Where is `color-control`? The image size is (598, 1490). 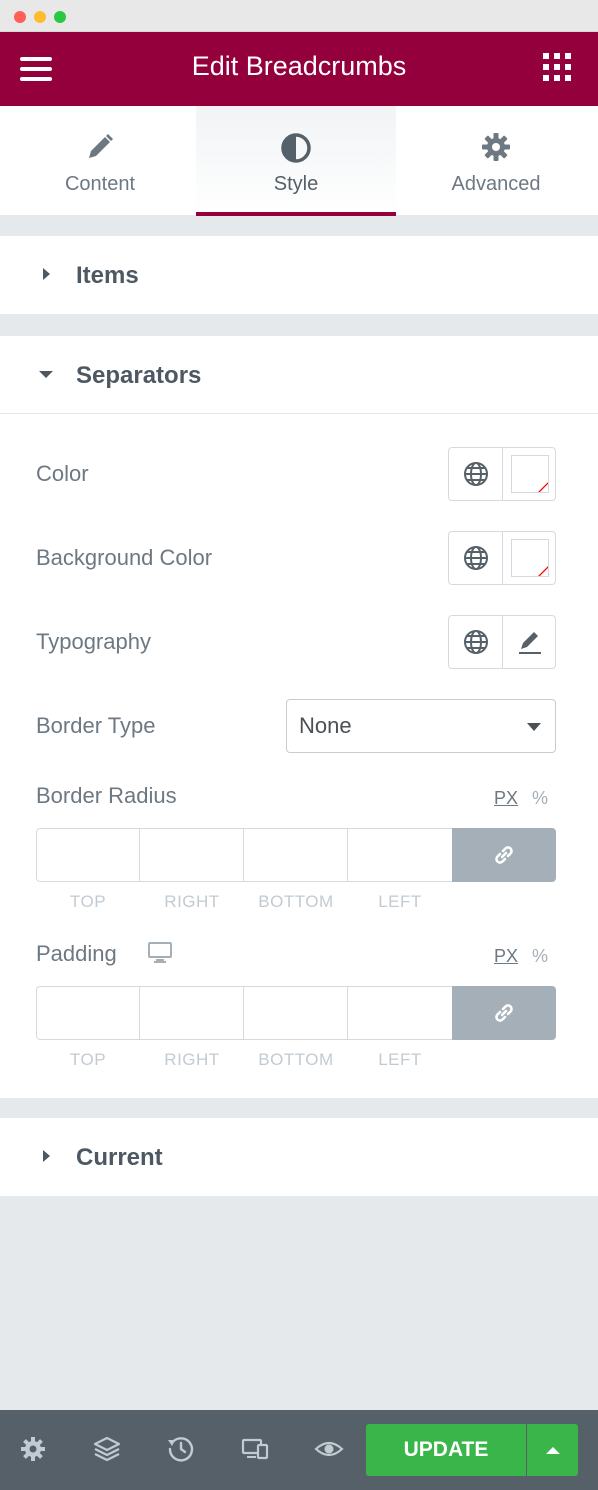 color-control is located at coordinates (502, 474).